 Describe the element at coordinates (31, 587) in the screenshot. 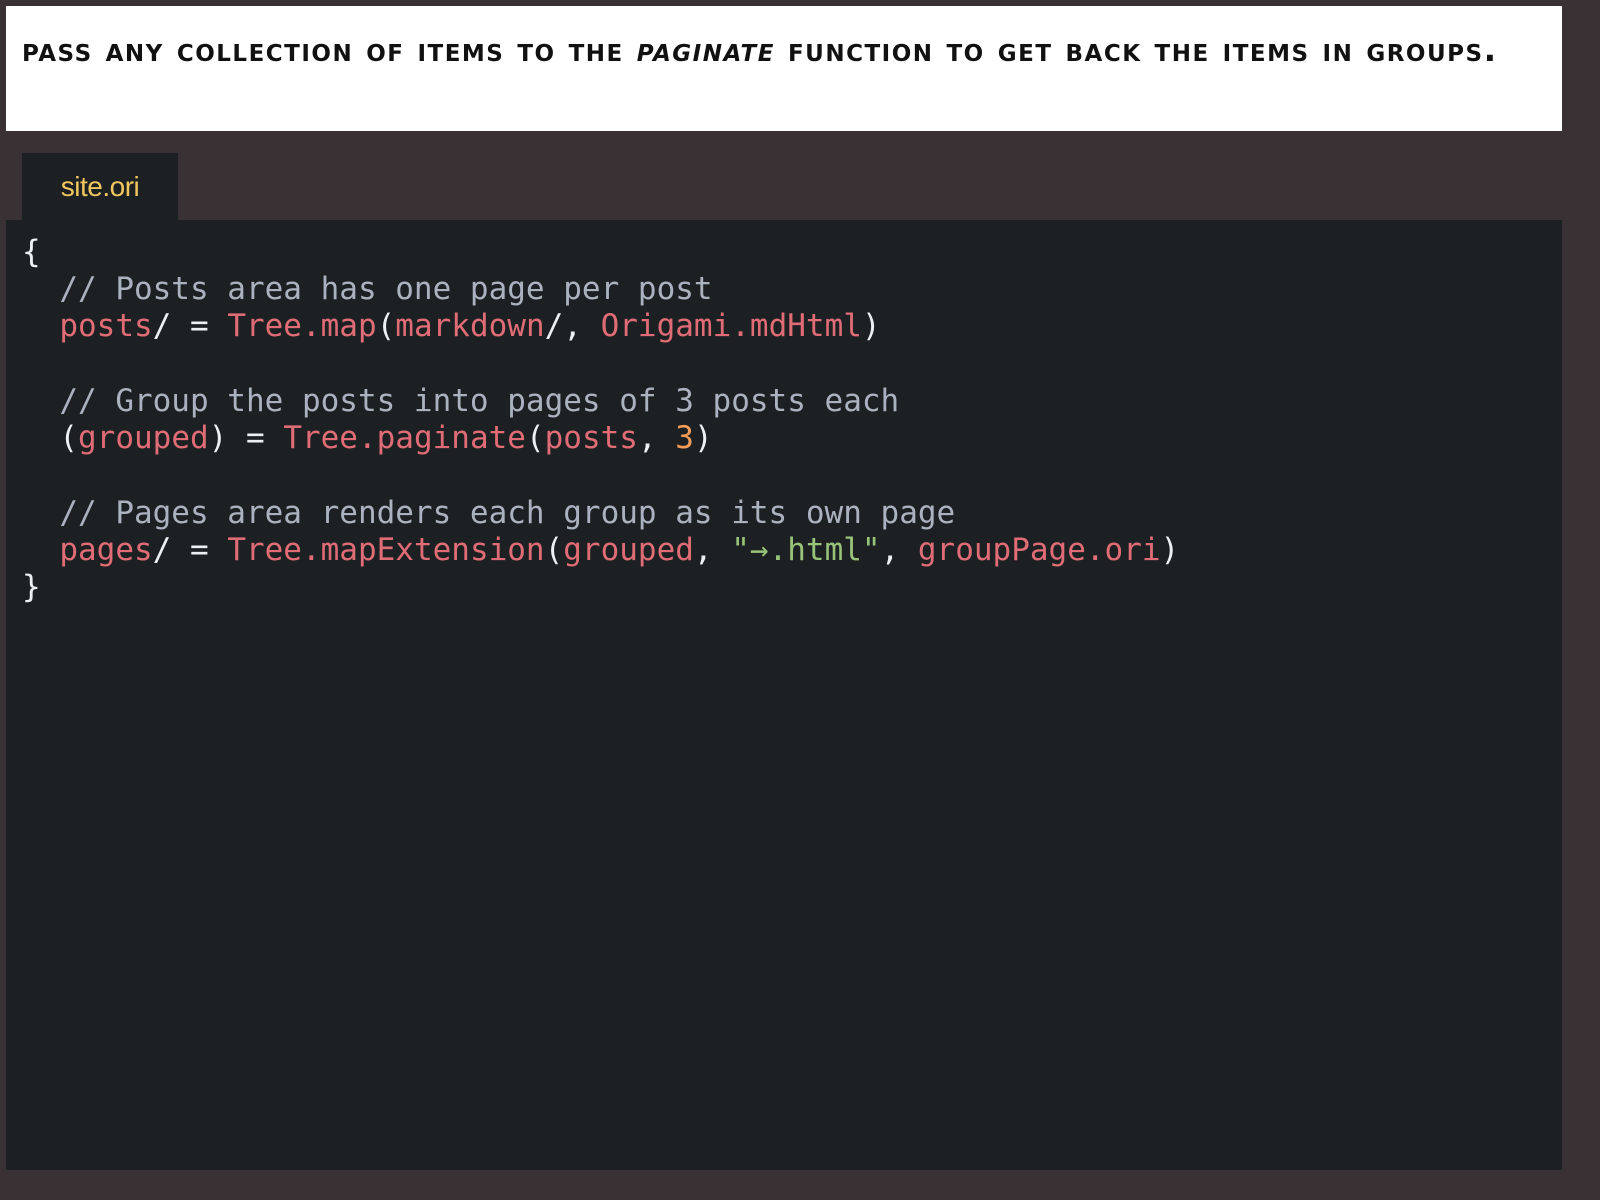

I see `code-token: }` at that location.